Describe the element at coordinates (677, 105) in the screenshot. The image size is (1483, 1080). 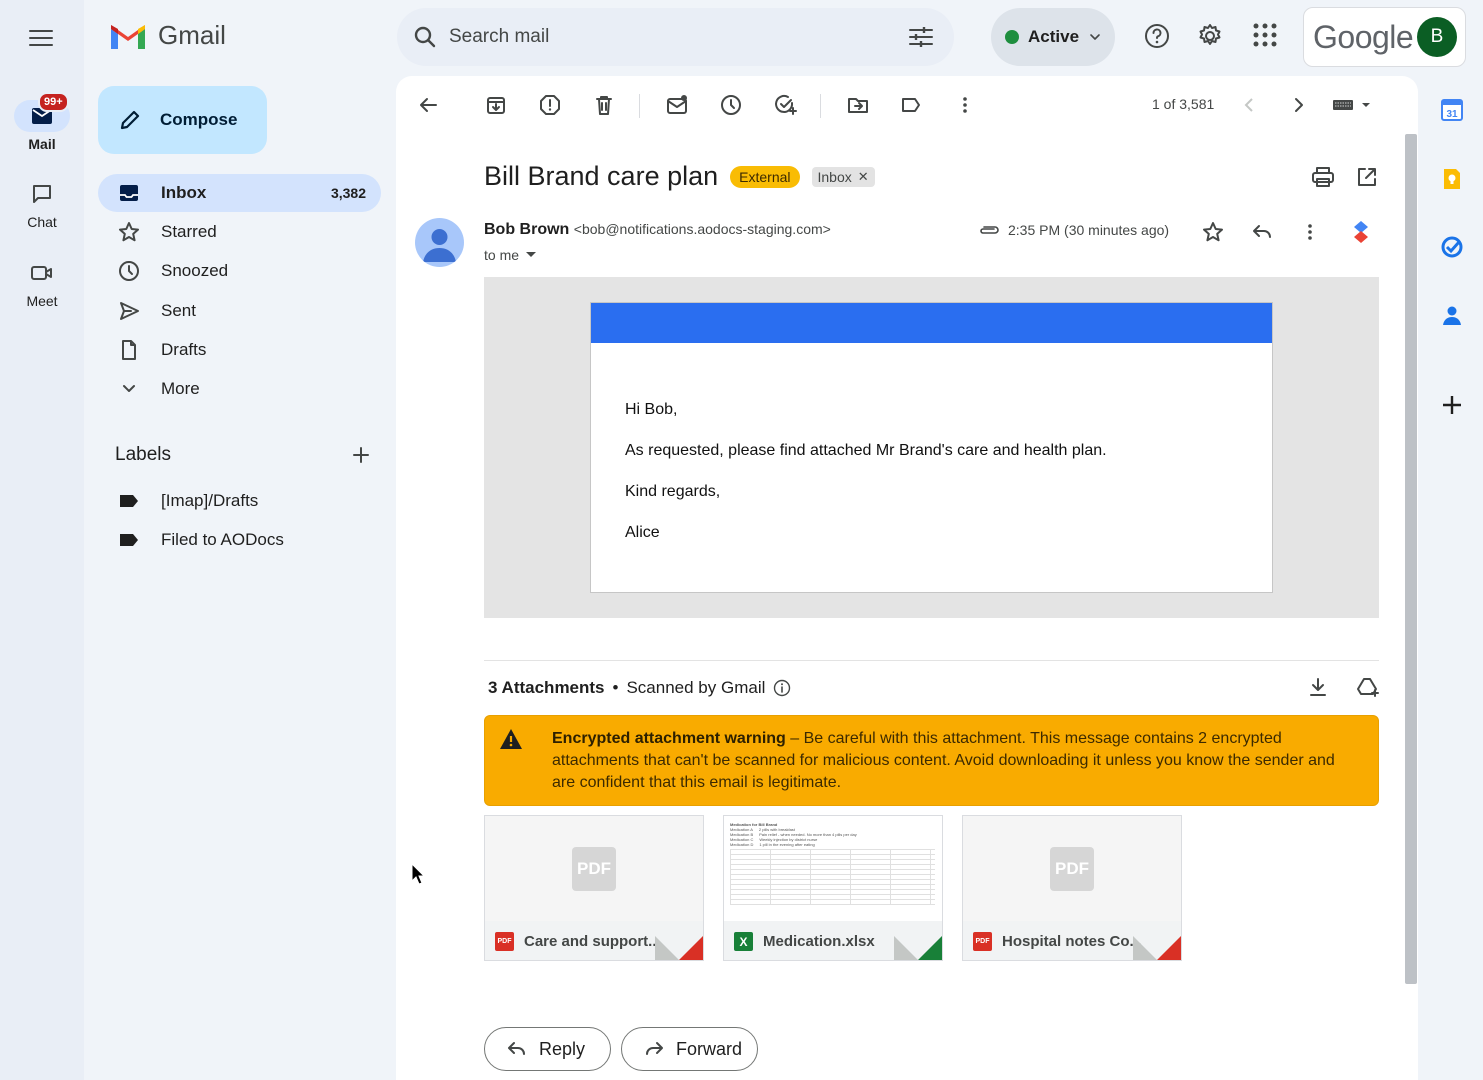
I see `mark-unread-icon` at that location.